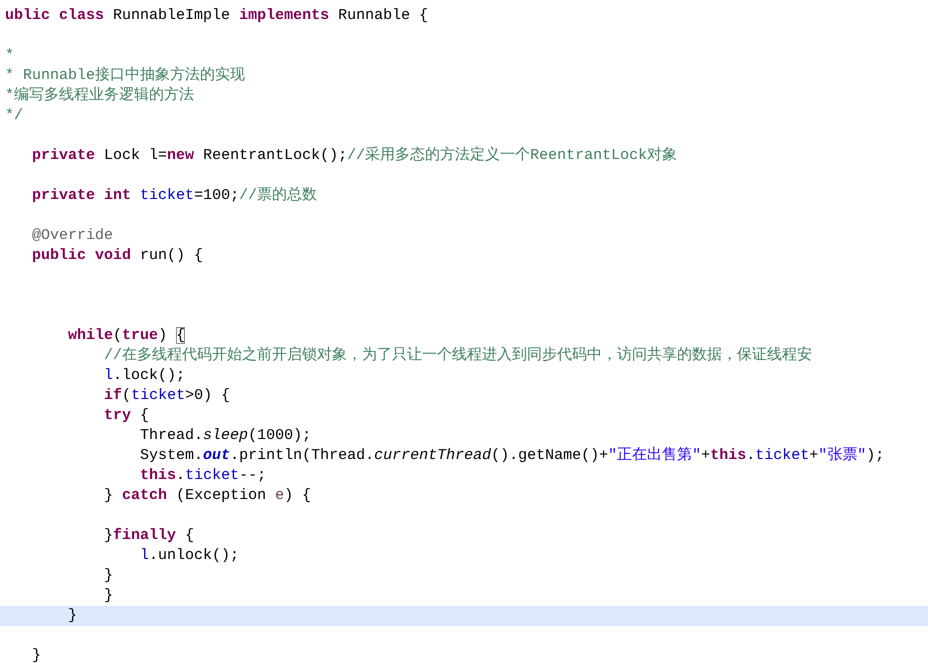 Image resolution: width=928 pixels, height=663 pixels. I want to click on code-line: }finally {, so click(149, 536).